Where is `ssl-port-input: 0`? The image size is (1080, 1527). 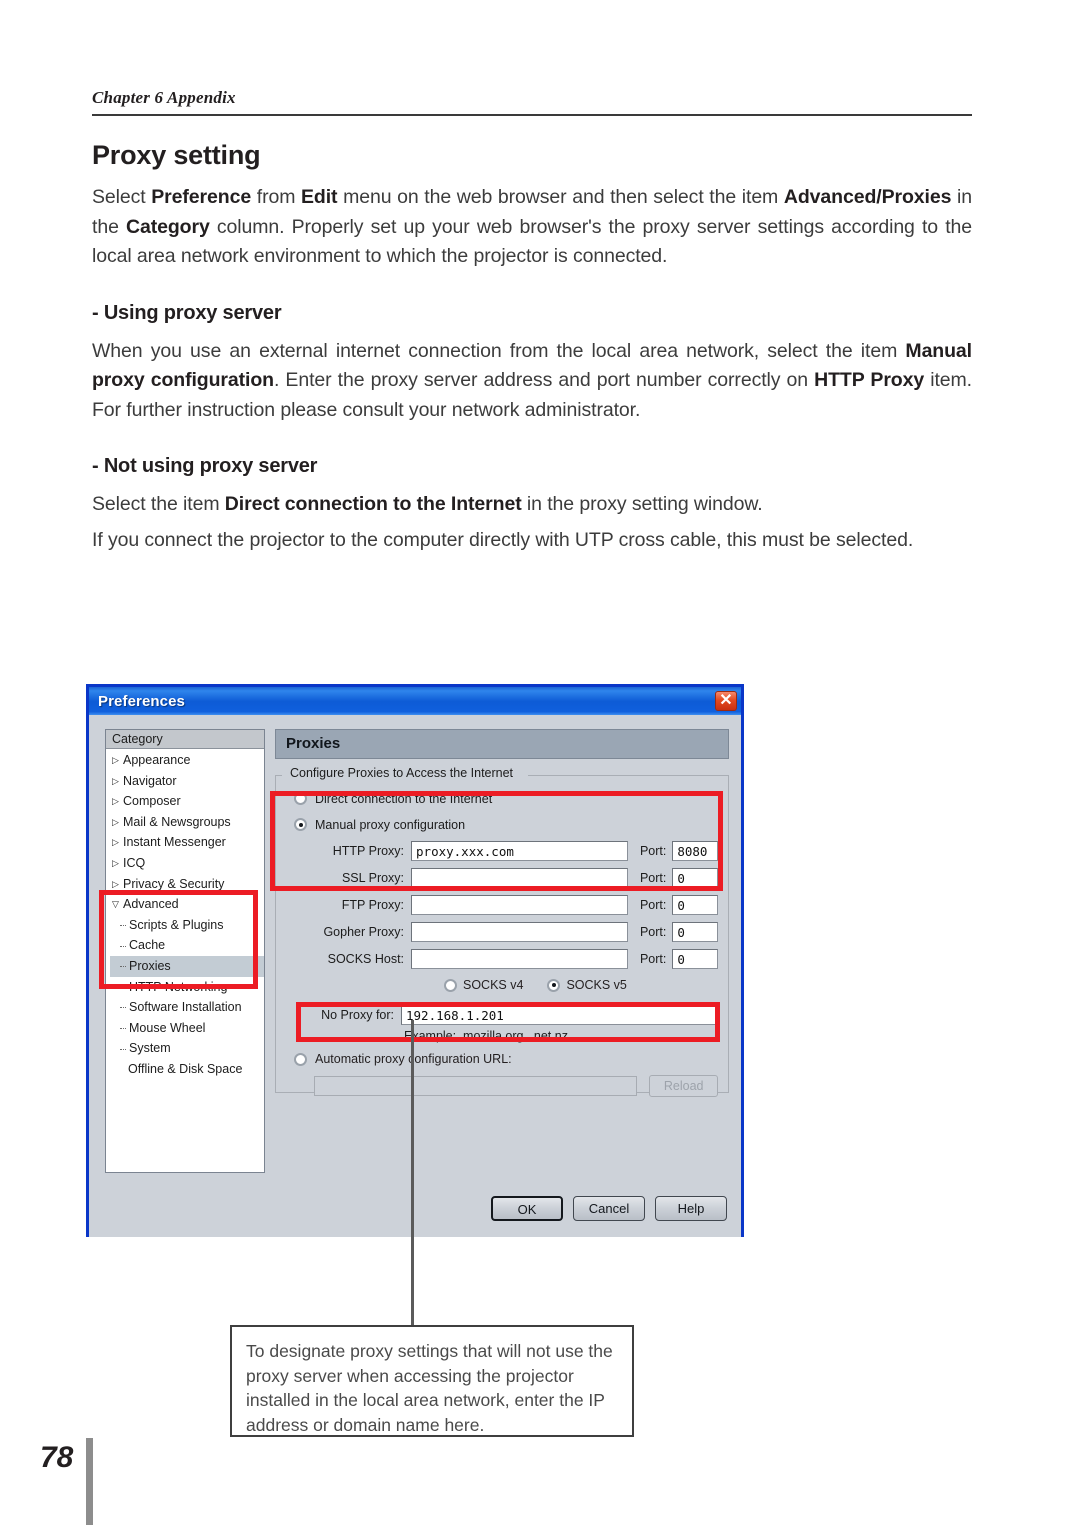
ssl-port-input: 0 is located at coordinates (695, 878).